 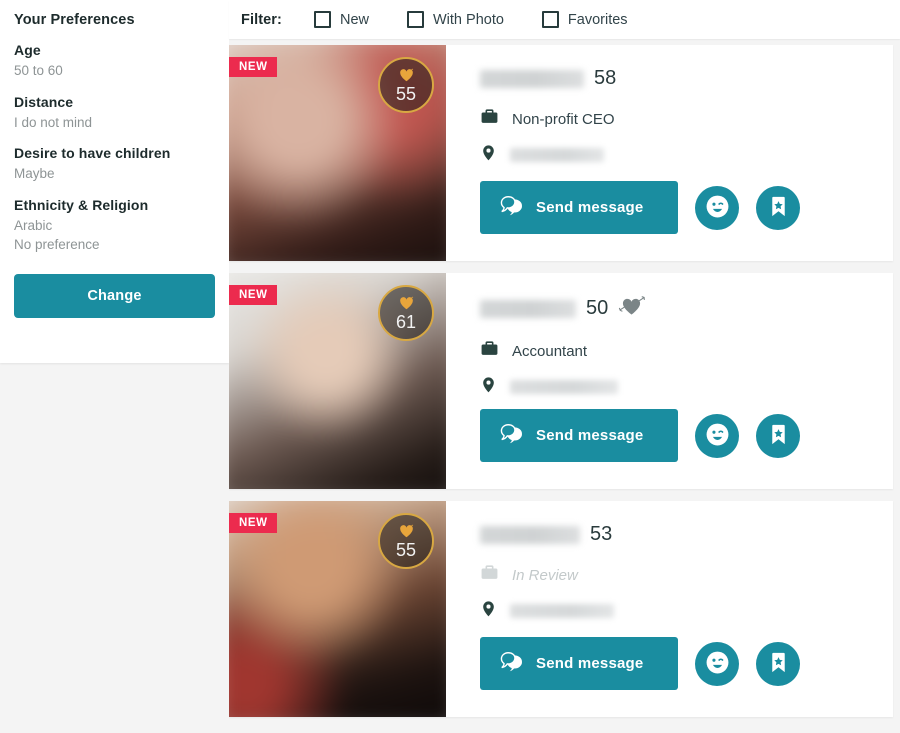 I want to click on profile-name-row: 53, so click(x=686, y=534).